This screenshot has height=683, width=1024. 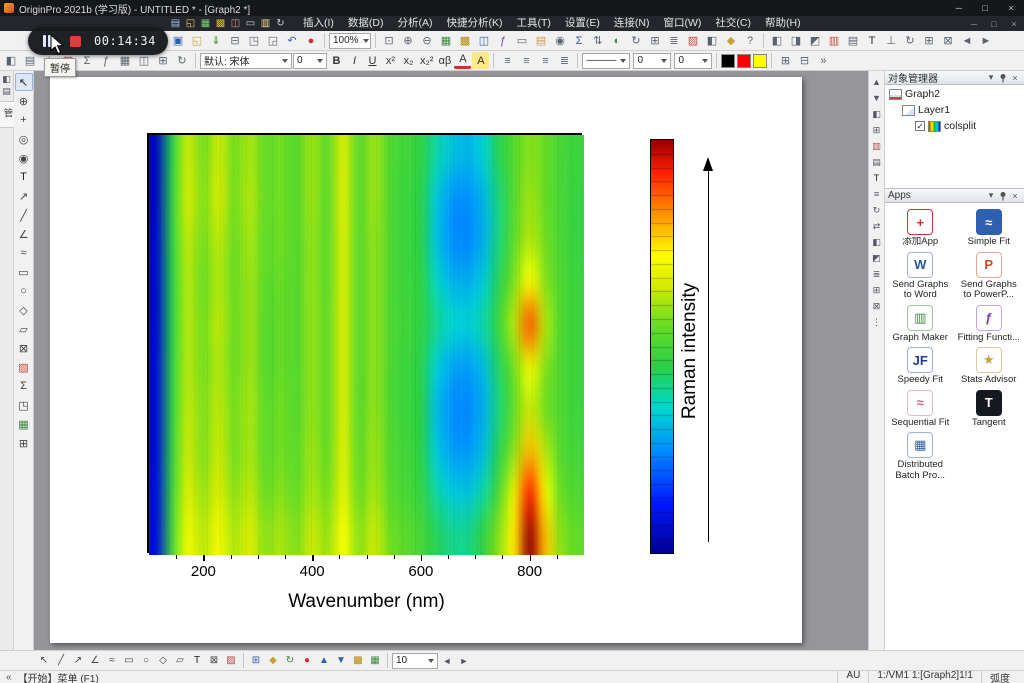 I want to click on zoom-in-button: ⊕, so click(x=408, y=41).